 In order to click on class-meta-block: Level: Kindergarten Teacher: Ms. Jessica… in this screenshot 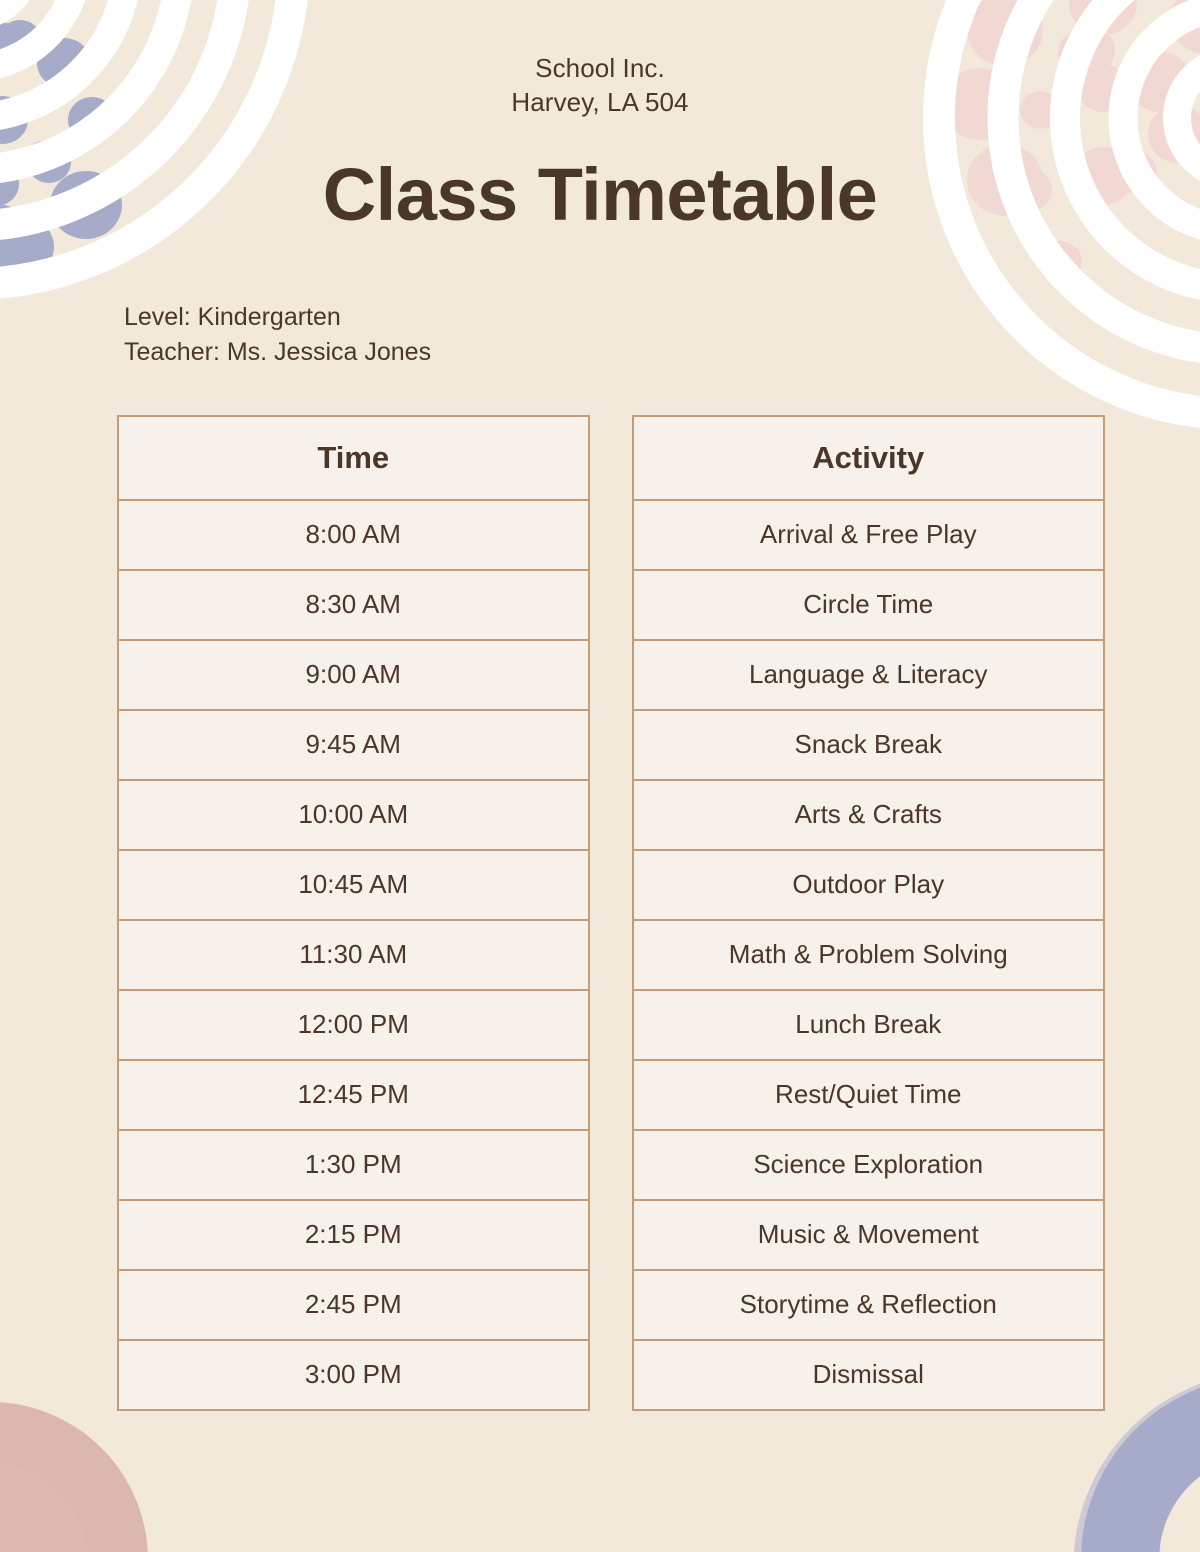, I will do `click(600, 335)`.